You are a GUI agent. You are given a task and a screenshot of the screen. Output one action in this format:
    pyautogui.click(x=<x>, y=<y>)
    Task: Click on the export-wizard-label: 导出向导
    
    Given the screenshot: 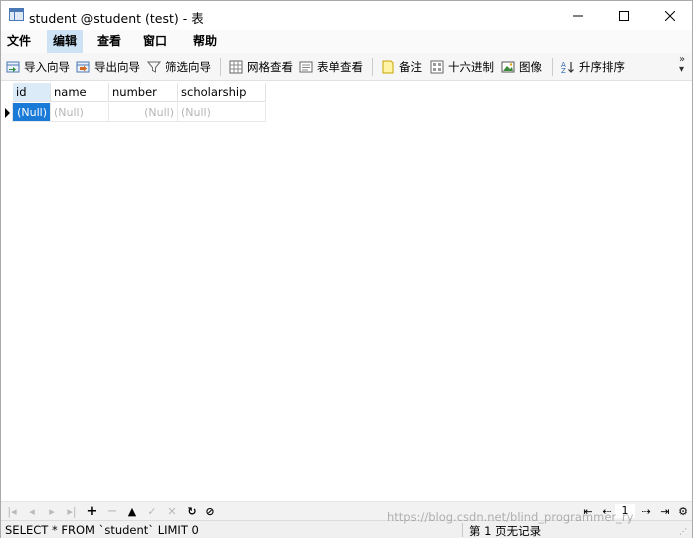 What is the action you would take?
    pyautogui.click(x=117, y=67)
    